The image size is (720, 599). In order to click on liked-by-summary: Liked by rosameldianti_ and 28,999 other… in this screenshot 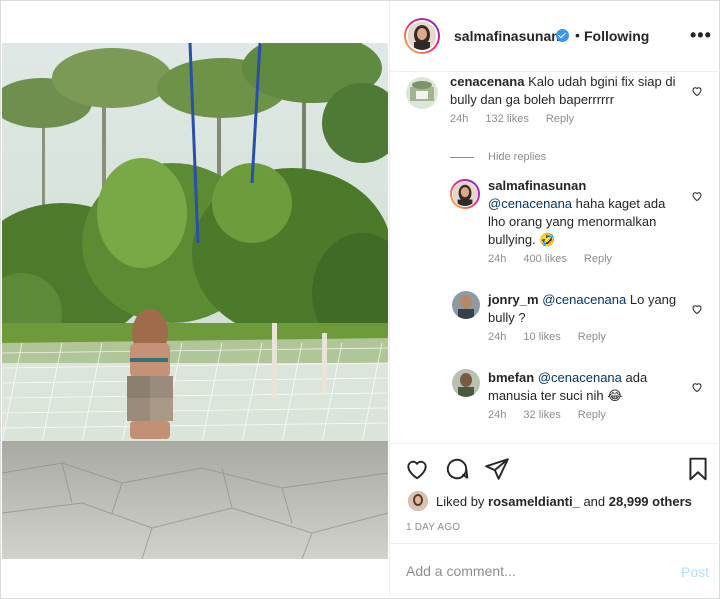, I will do `click(564, 501)`.